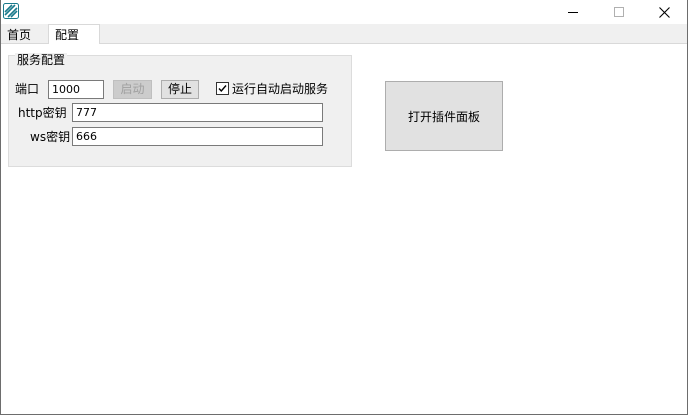 The image size is (688, 416). Describe the element at coordinates (132, 89) in the screenshot. I see `start-button: 启动` at that location.